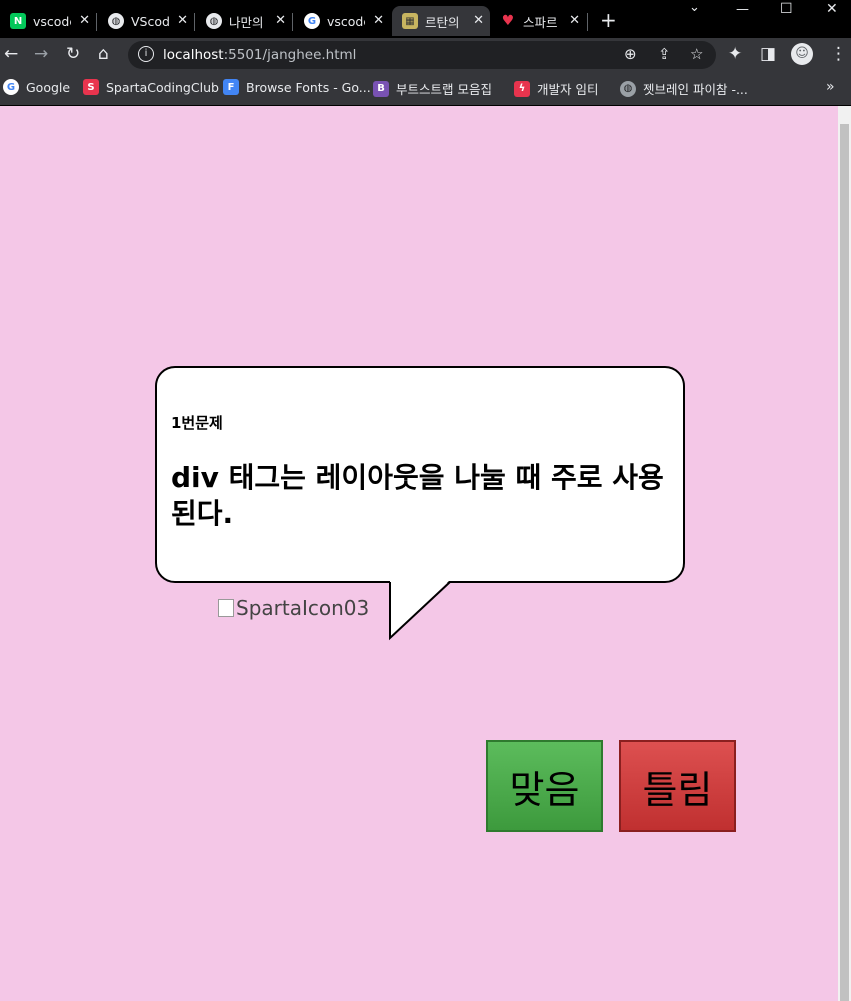 The image size is (851, 1001). I want to click on bookmark-label: 개발자 임티, so click(568, 89).